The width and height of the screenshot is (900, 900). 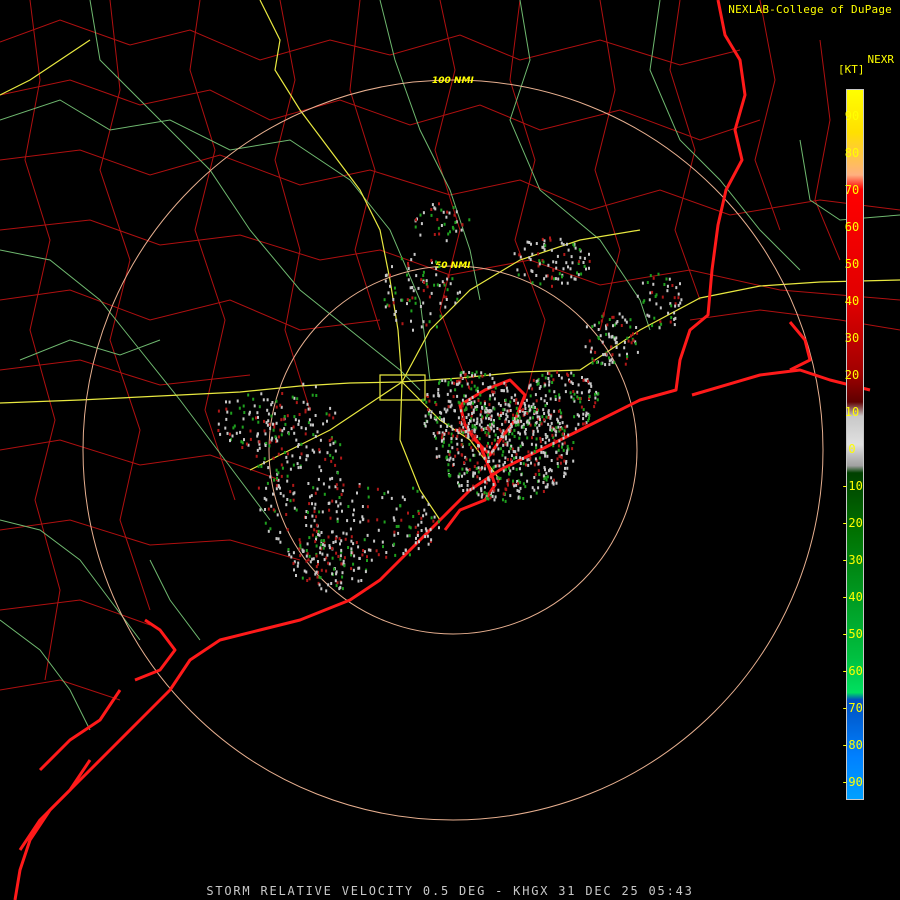 I want to click on colorbar-tick: -90, so click(x=852, y=782).